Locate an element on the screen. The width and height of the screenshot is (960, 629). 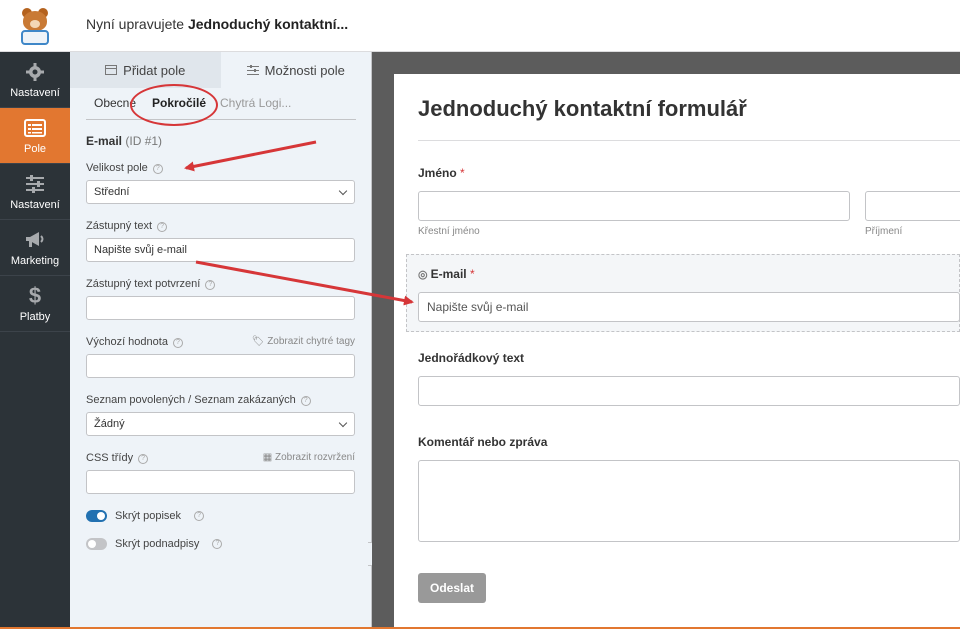
panel-tabs: Přidat pole Možnosti pole is located at coordinates (220, 70).